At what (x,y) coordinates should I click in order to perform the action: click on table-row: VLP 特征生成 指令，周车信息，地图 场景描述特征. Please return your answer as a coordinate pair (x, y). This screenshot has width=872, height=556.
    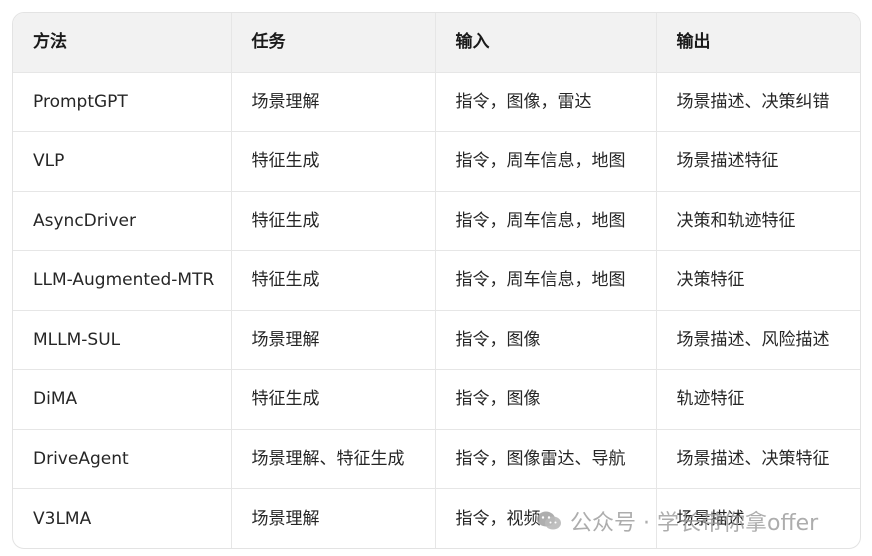
    Looking at the image, I should click on (436, 161).